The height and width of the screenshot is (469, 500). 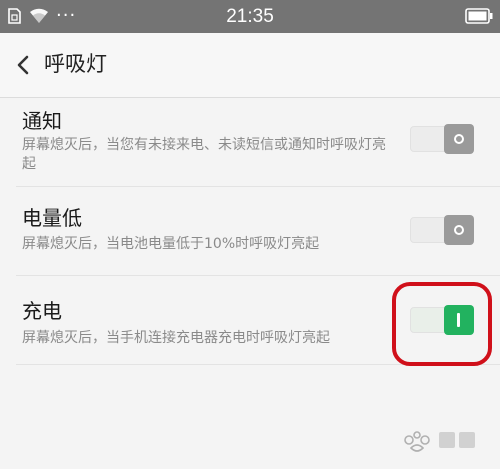 I want to click on back-chevron-icon, so click(x=24, y=65).